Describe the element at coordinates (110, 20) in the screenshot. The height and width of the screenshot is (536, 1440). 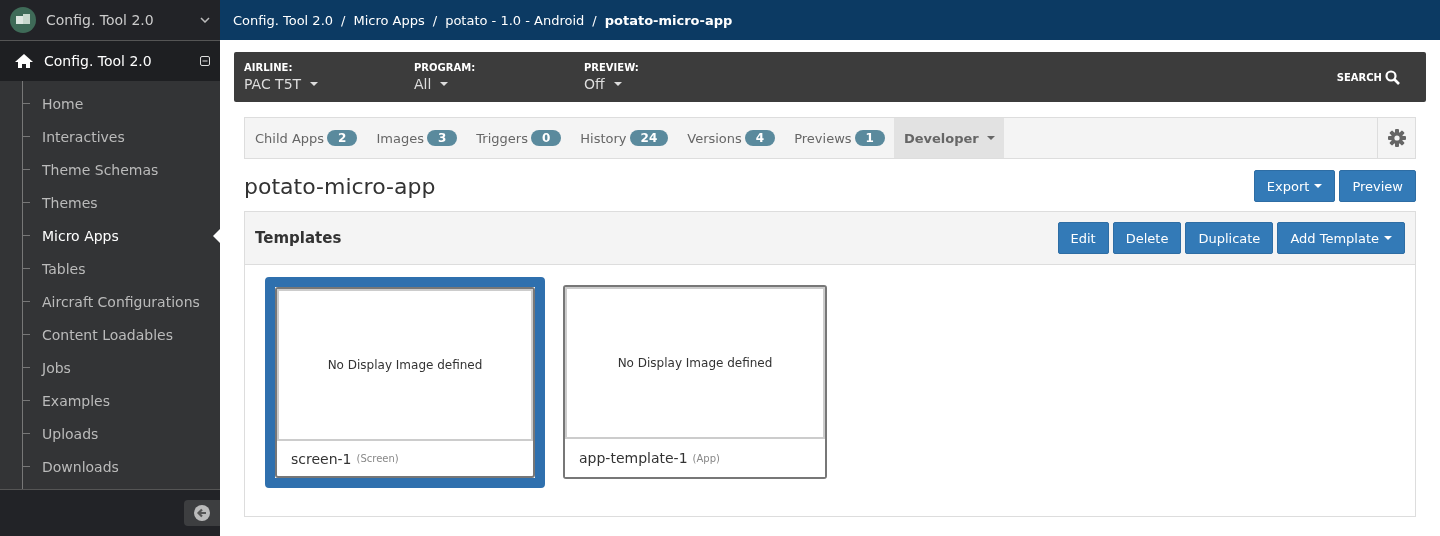
I see `app-switcher: Config. Tool 2.0` at that location.